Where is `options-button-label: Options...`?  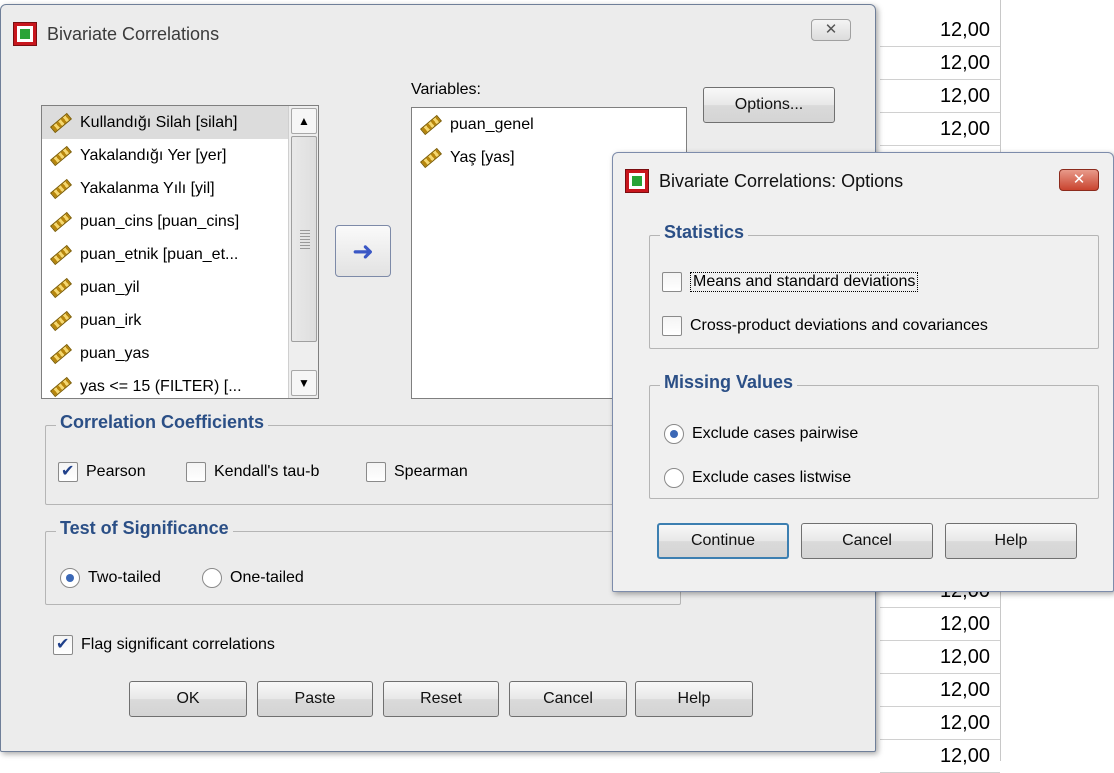
options-button-label: Options... is located at coordinates (769, 104).